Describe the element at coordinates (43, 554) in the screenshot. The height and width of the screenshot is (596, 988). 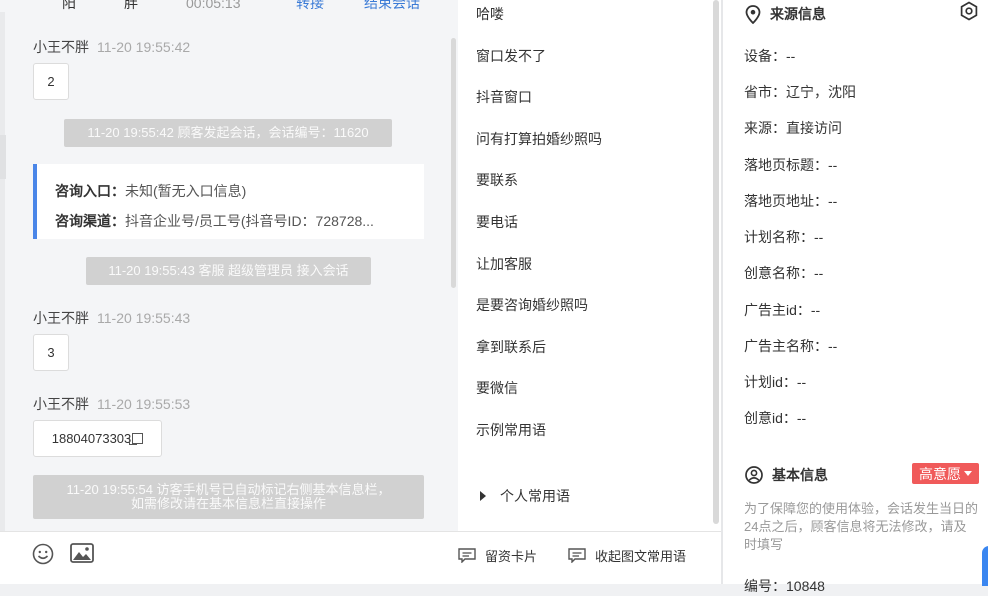
I see `emoji-icon` at that location.